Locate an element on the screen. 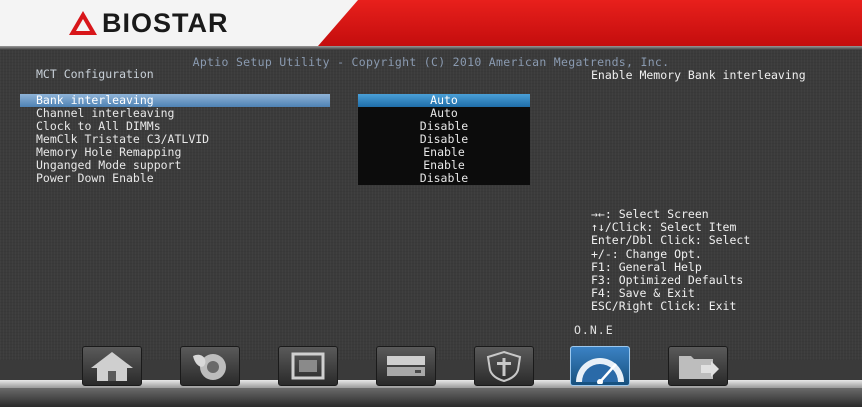  dock-base is located at coordinates (431, 397).